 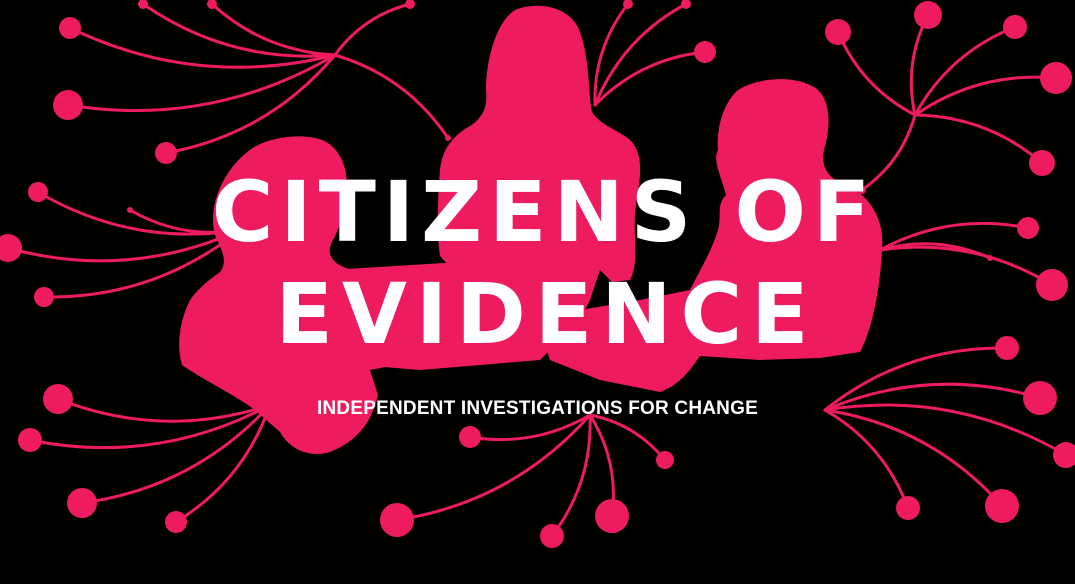 I want to click on tagline: INDEPENDENT INVESTIGATIONS FOR CHANGE, so click(x=537, y=408).